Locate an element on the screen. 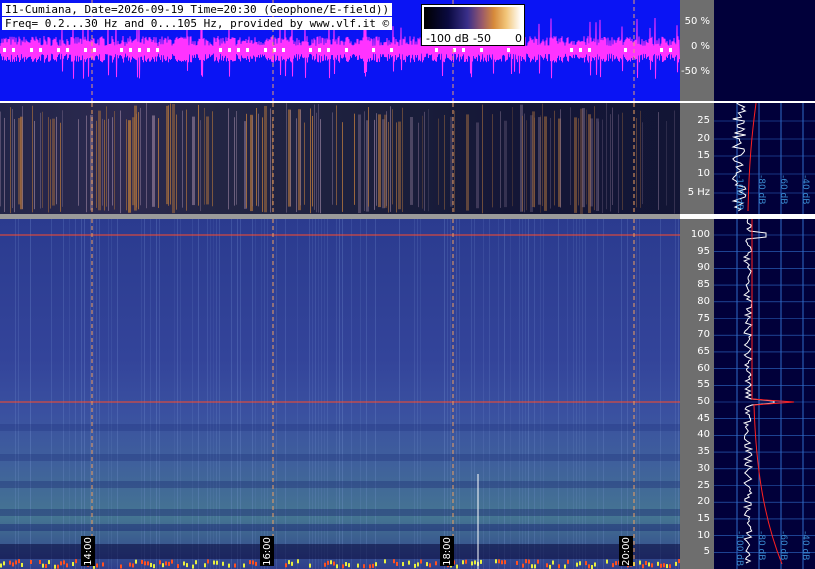 The width and height of the screenshot is (815, 569). side-db-label: -80 dB is located at coordinates (761, 190).